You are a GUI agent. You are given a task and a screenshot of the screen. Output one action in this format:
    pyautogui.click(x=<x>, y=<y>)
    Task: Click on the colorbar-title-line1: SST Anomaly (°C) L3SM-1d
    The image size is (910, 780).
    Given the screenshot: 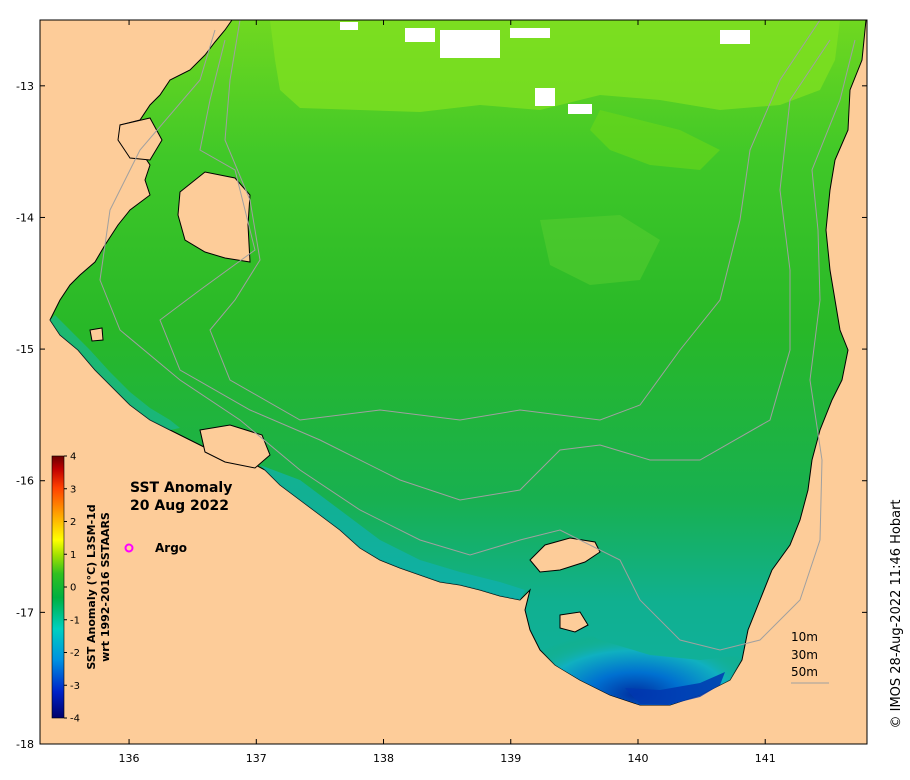 What is the action you would take?
    pyautogui.click(x=91, y=586)
    